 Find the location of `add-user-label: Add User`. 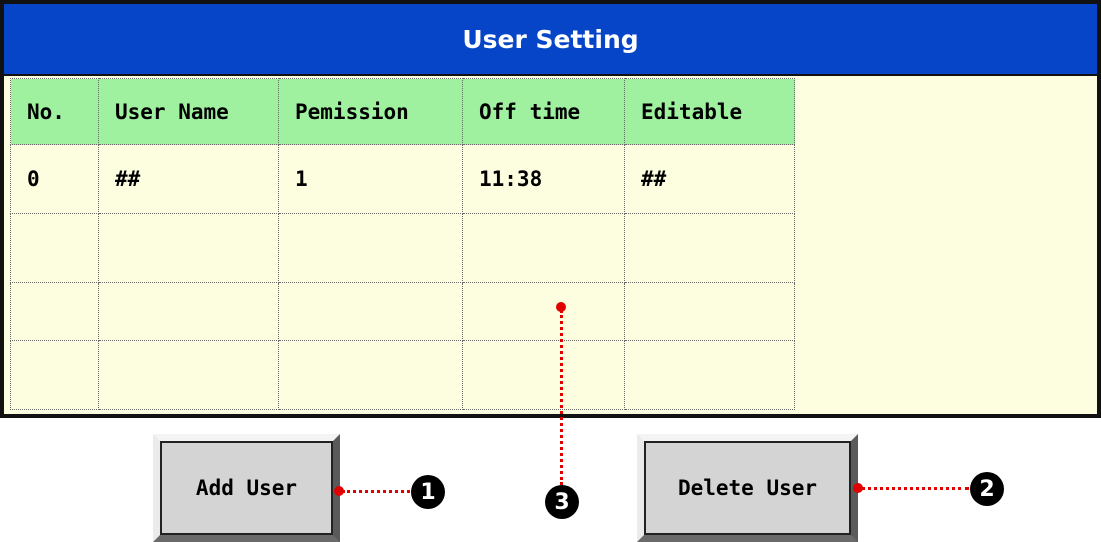

add-user-label: Add User is located at coordinates (246, 488).